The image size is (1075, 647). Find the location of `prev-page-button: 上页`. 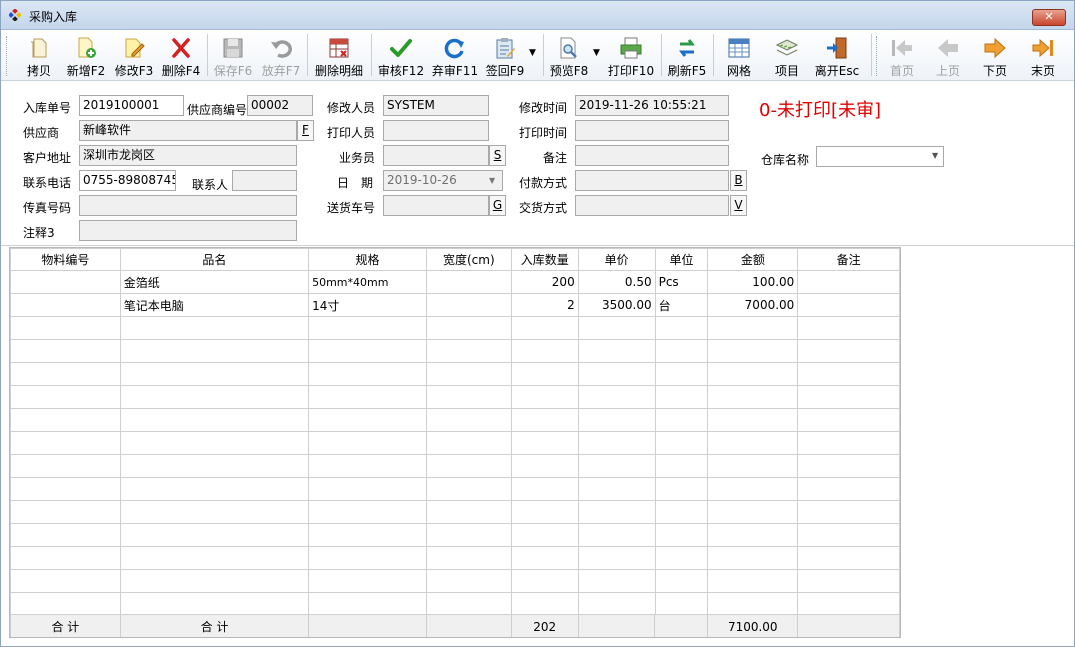

prev-page-button: 上页 is located at coordinates (948, 55).